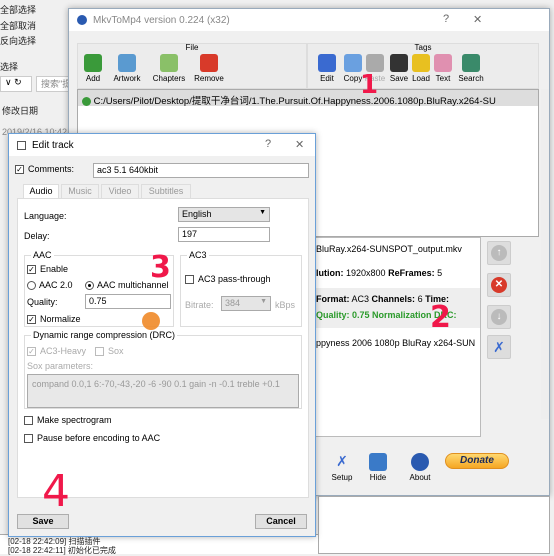 The image size is (554, 556). I want to click on donate-button: Donate, so click(477, 461).